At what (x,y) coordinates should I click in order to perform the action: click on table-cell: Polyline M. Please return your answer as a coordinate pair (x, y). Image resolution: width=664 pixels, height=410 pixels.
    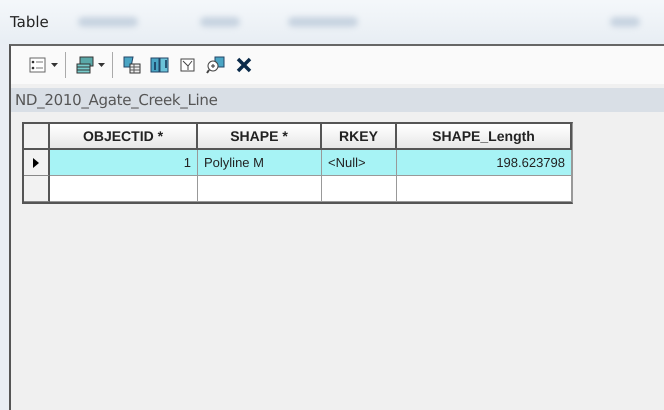
    Looking at the image, I should click on (260, 163).